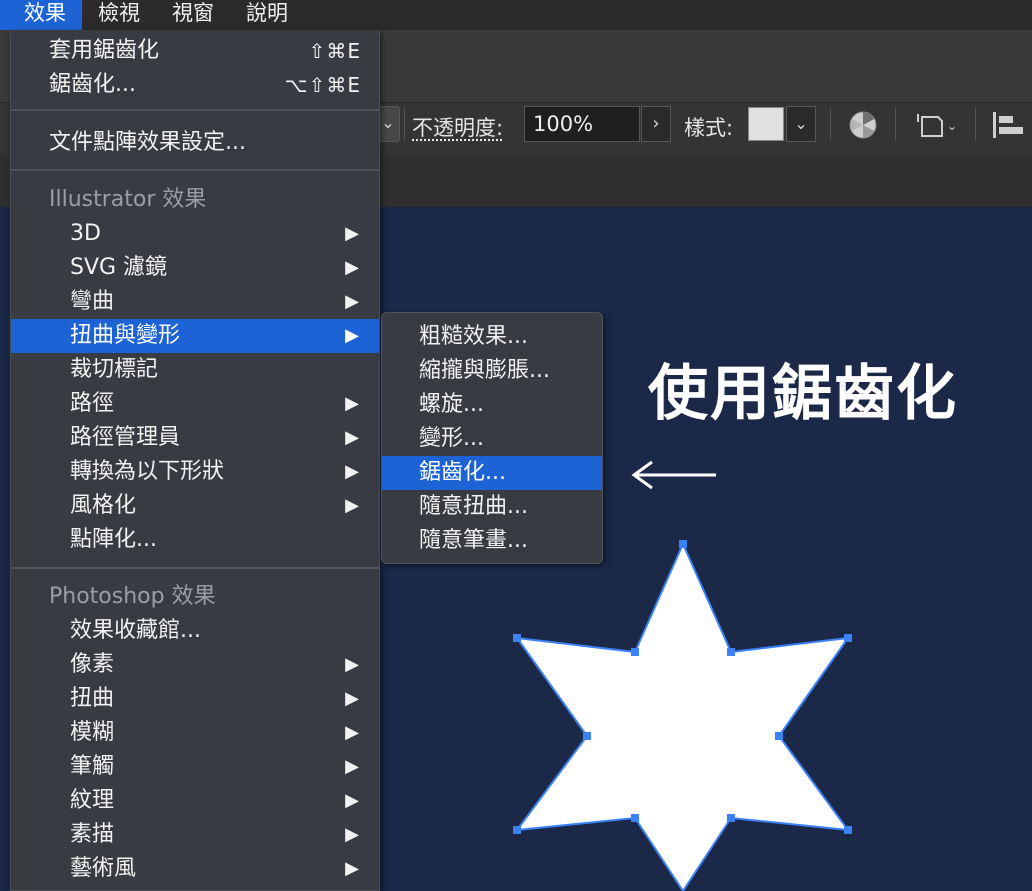 The height and width of the screenshot is (891, 1032). Describe the element at coordinates (195, 268) in the screenshot. I see `illustrator-effect-menu-item: SVG 濾鏡 ▶` at that location.